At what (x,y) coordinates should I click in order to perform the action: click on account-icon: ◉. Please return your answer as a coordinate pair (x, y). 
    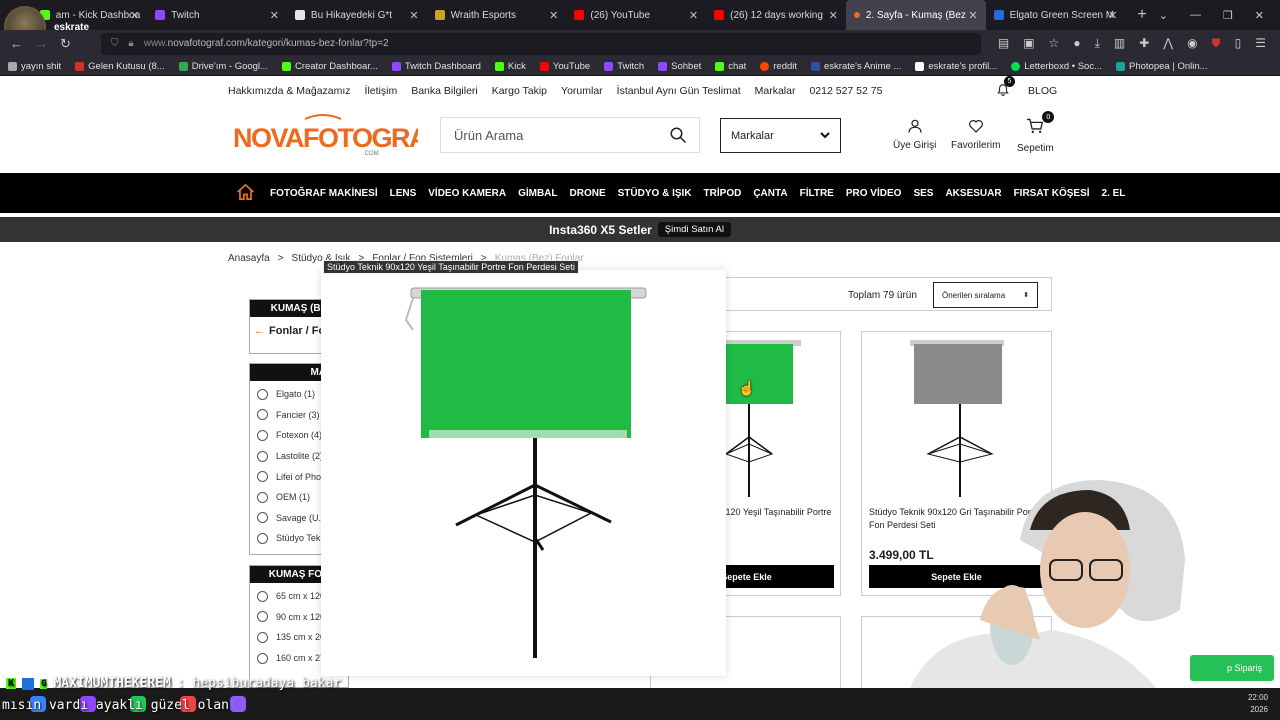
    Looking at the image, I should click on (1192, 43).